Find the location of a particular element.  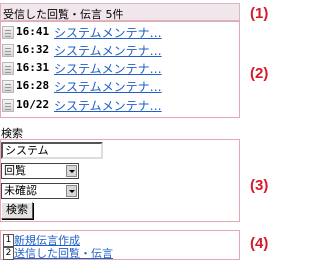

search-button: 検索 is located at coordinates (17, 210).